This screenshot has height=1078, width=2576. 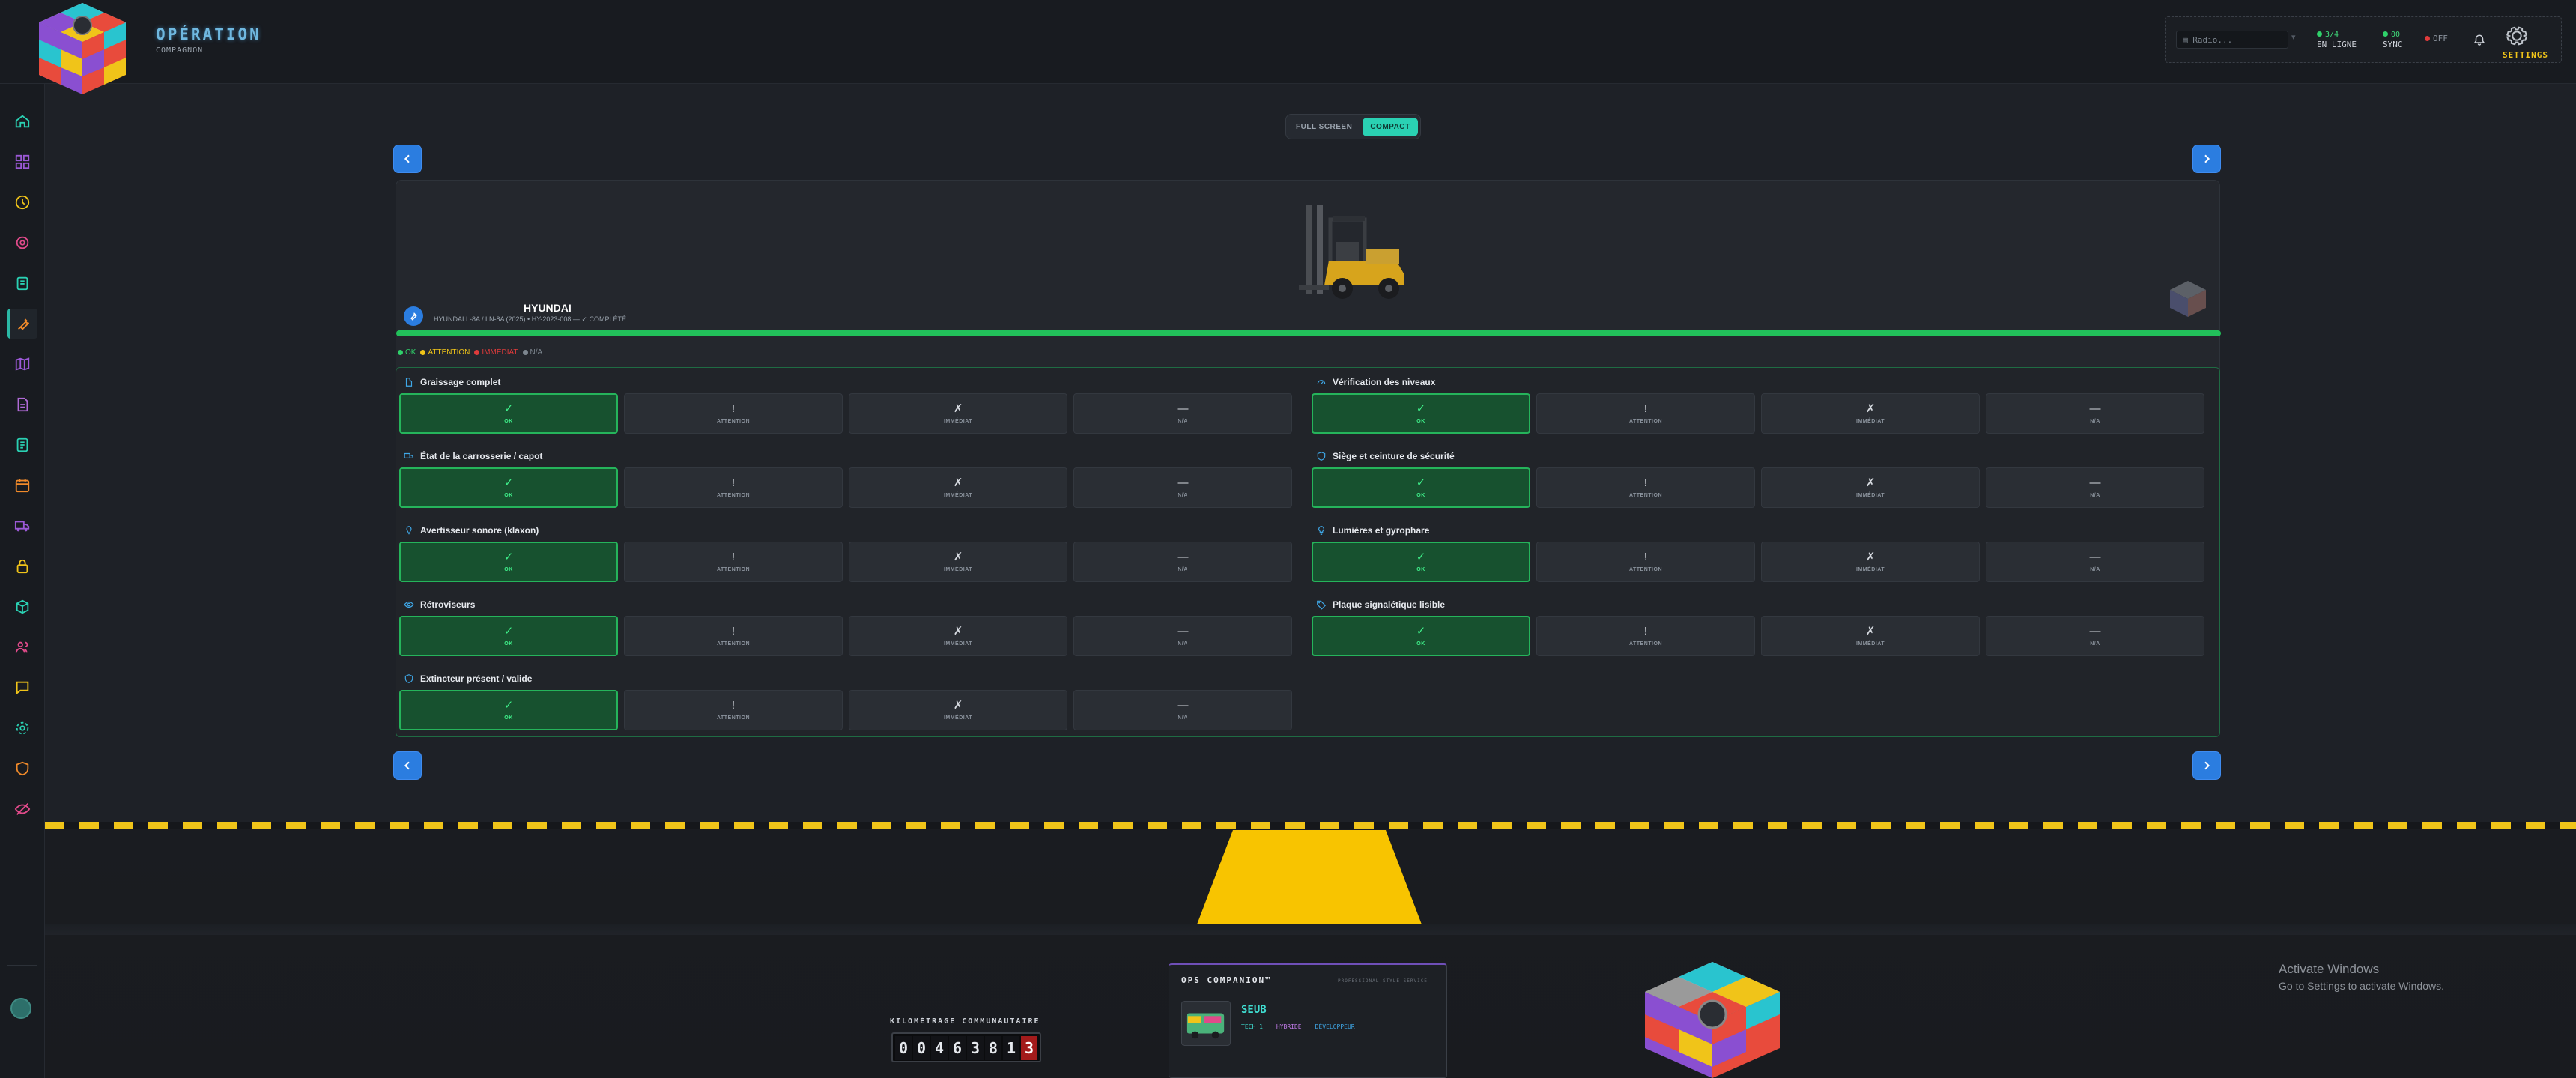 I want to click on sidebar-item-dashboard, so click(x=22, y=162).